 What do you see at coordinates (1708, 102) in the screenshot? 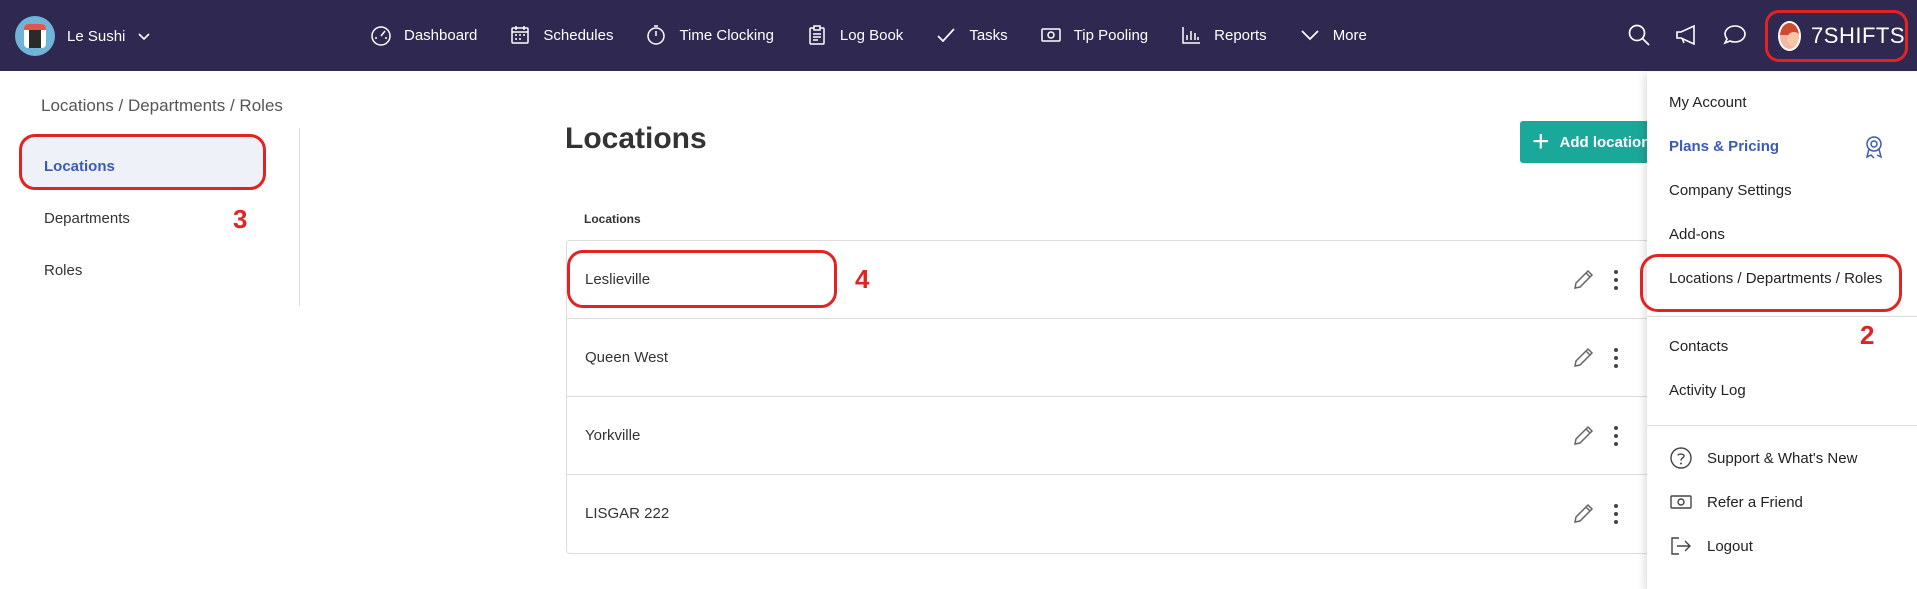
I see `menu-item-my-account: My Account` at bounding box center [1708, 102].